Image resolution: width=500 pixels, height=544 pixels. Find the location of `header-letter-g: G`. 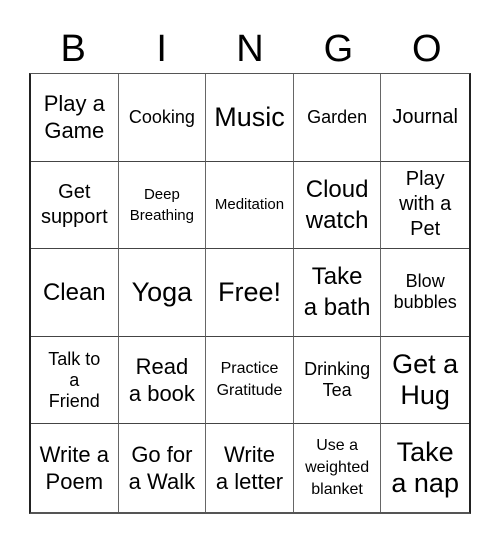

header-letter-g: G is located at coordinates (338, 49).